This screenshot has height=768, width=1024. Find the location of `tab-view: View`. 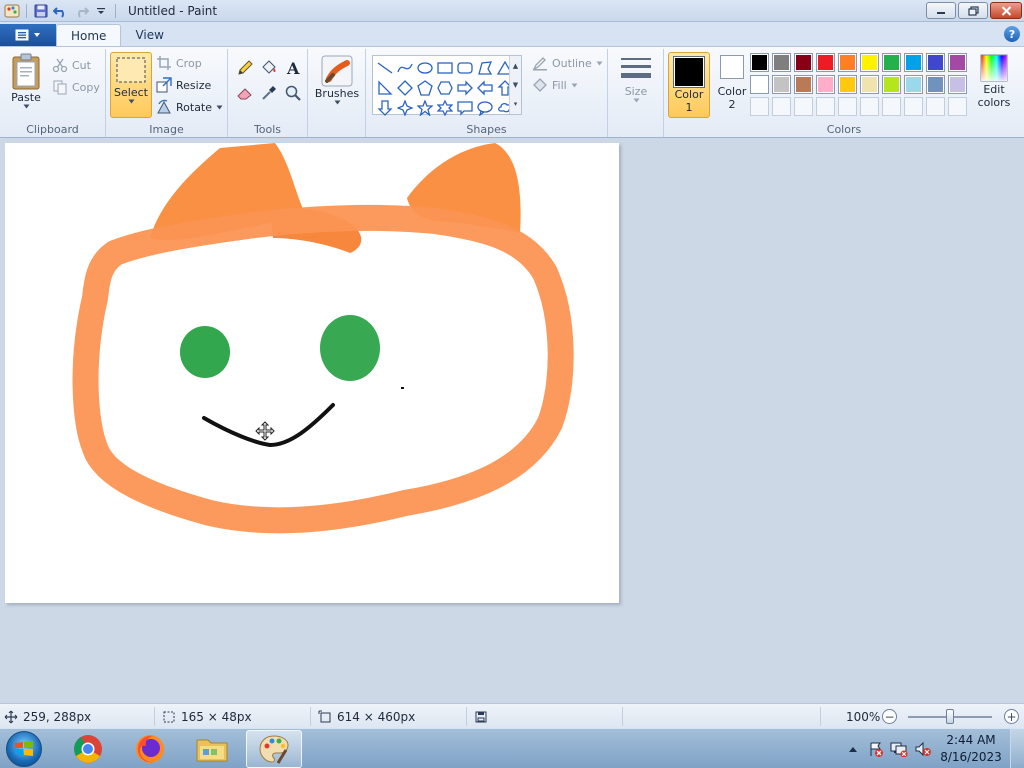

tab-view: View is located at coordinates (149, 35).